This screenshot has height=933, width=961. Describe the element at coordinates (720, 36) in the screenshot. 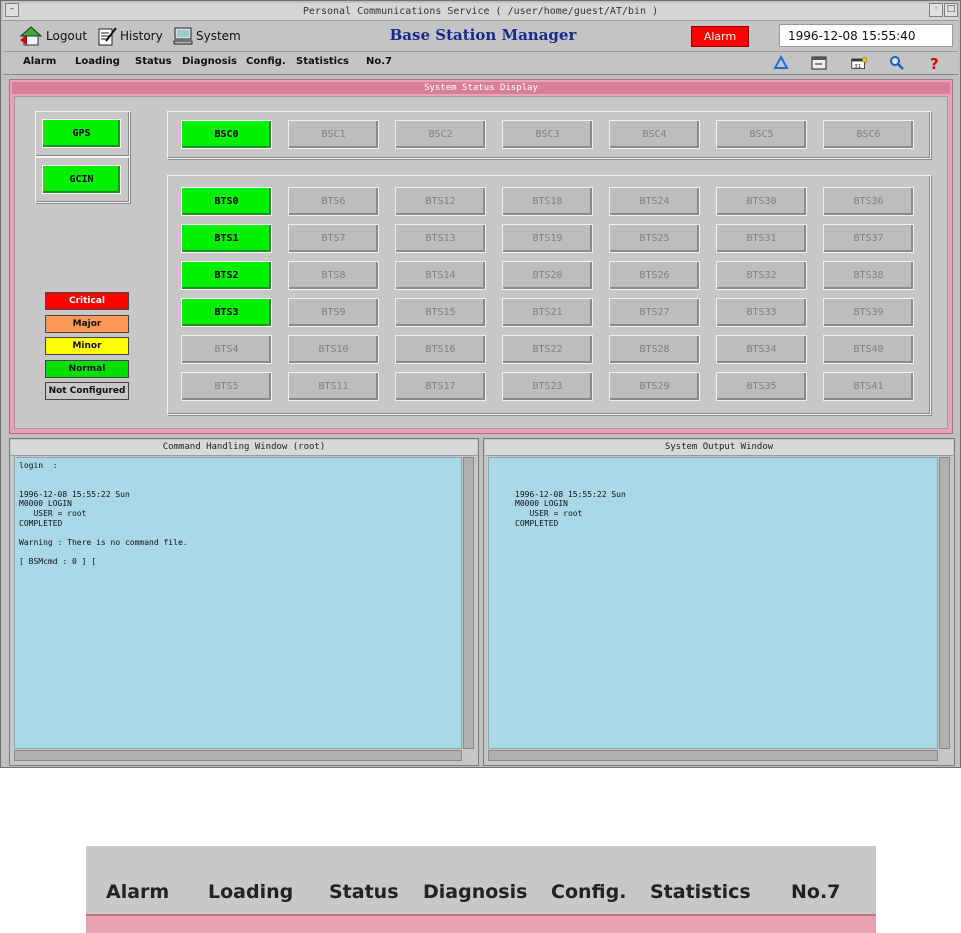

I see `alarm-indicator-button: Alarm` at that location.